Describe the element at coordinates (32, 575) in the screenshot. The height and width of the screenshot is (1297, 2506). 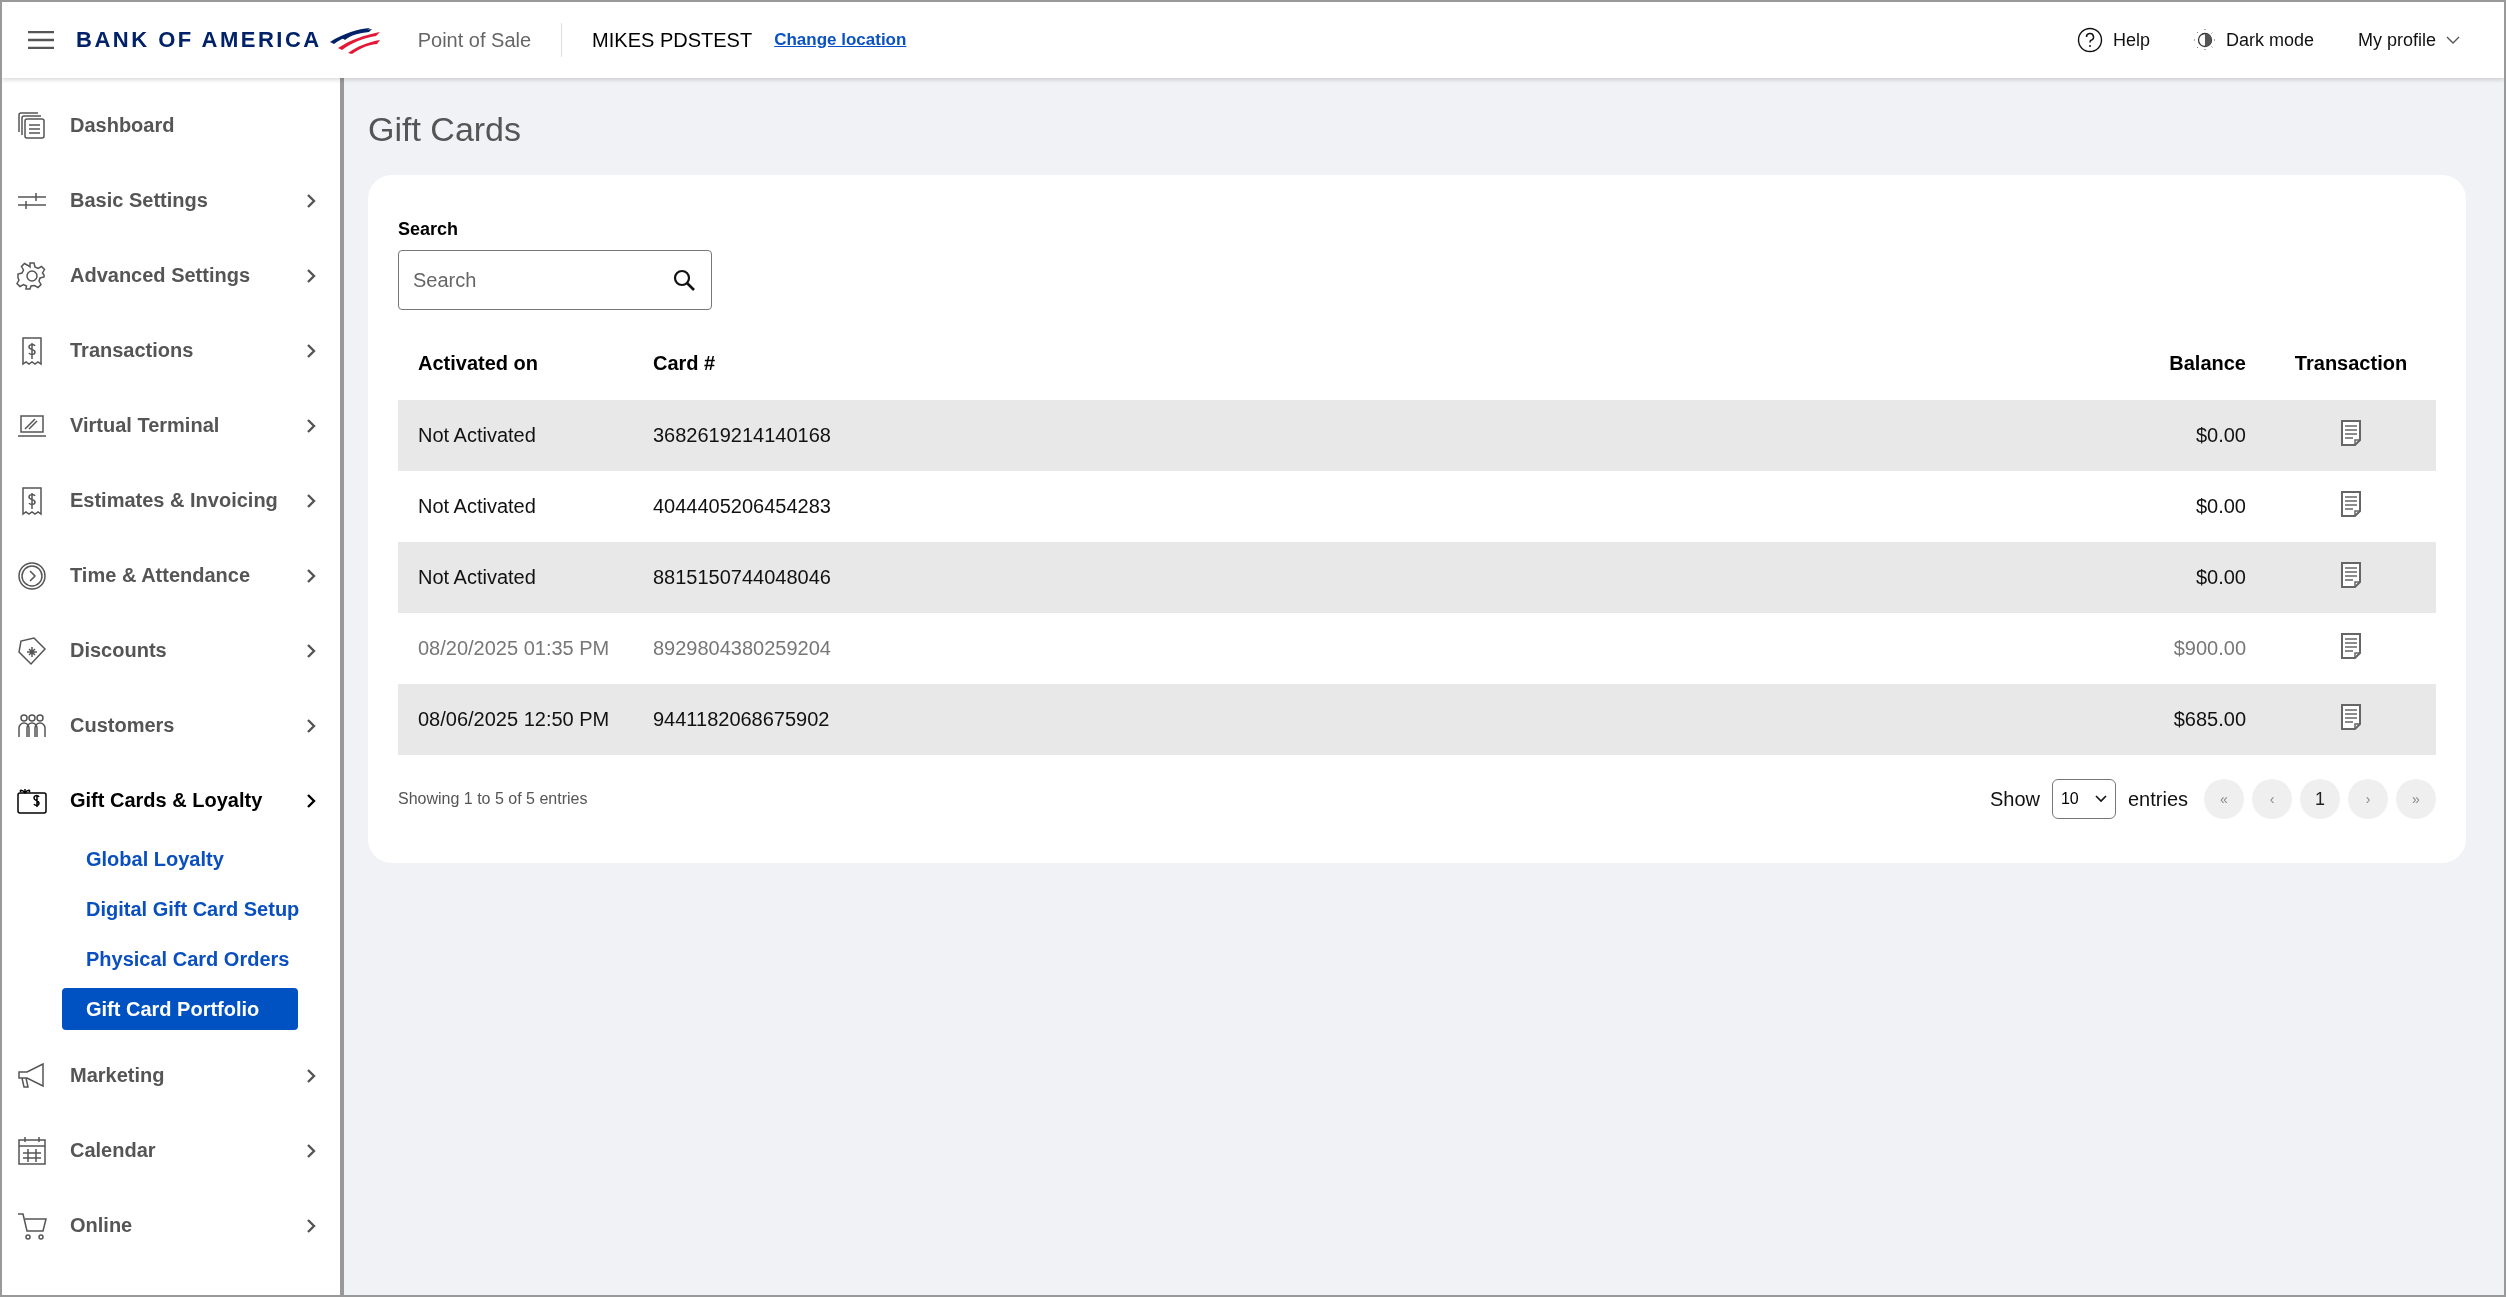
I see `clock-icon` at that location.